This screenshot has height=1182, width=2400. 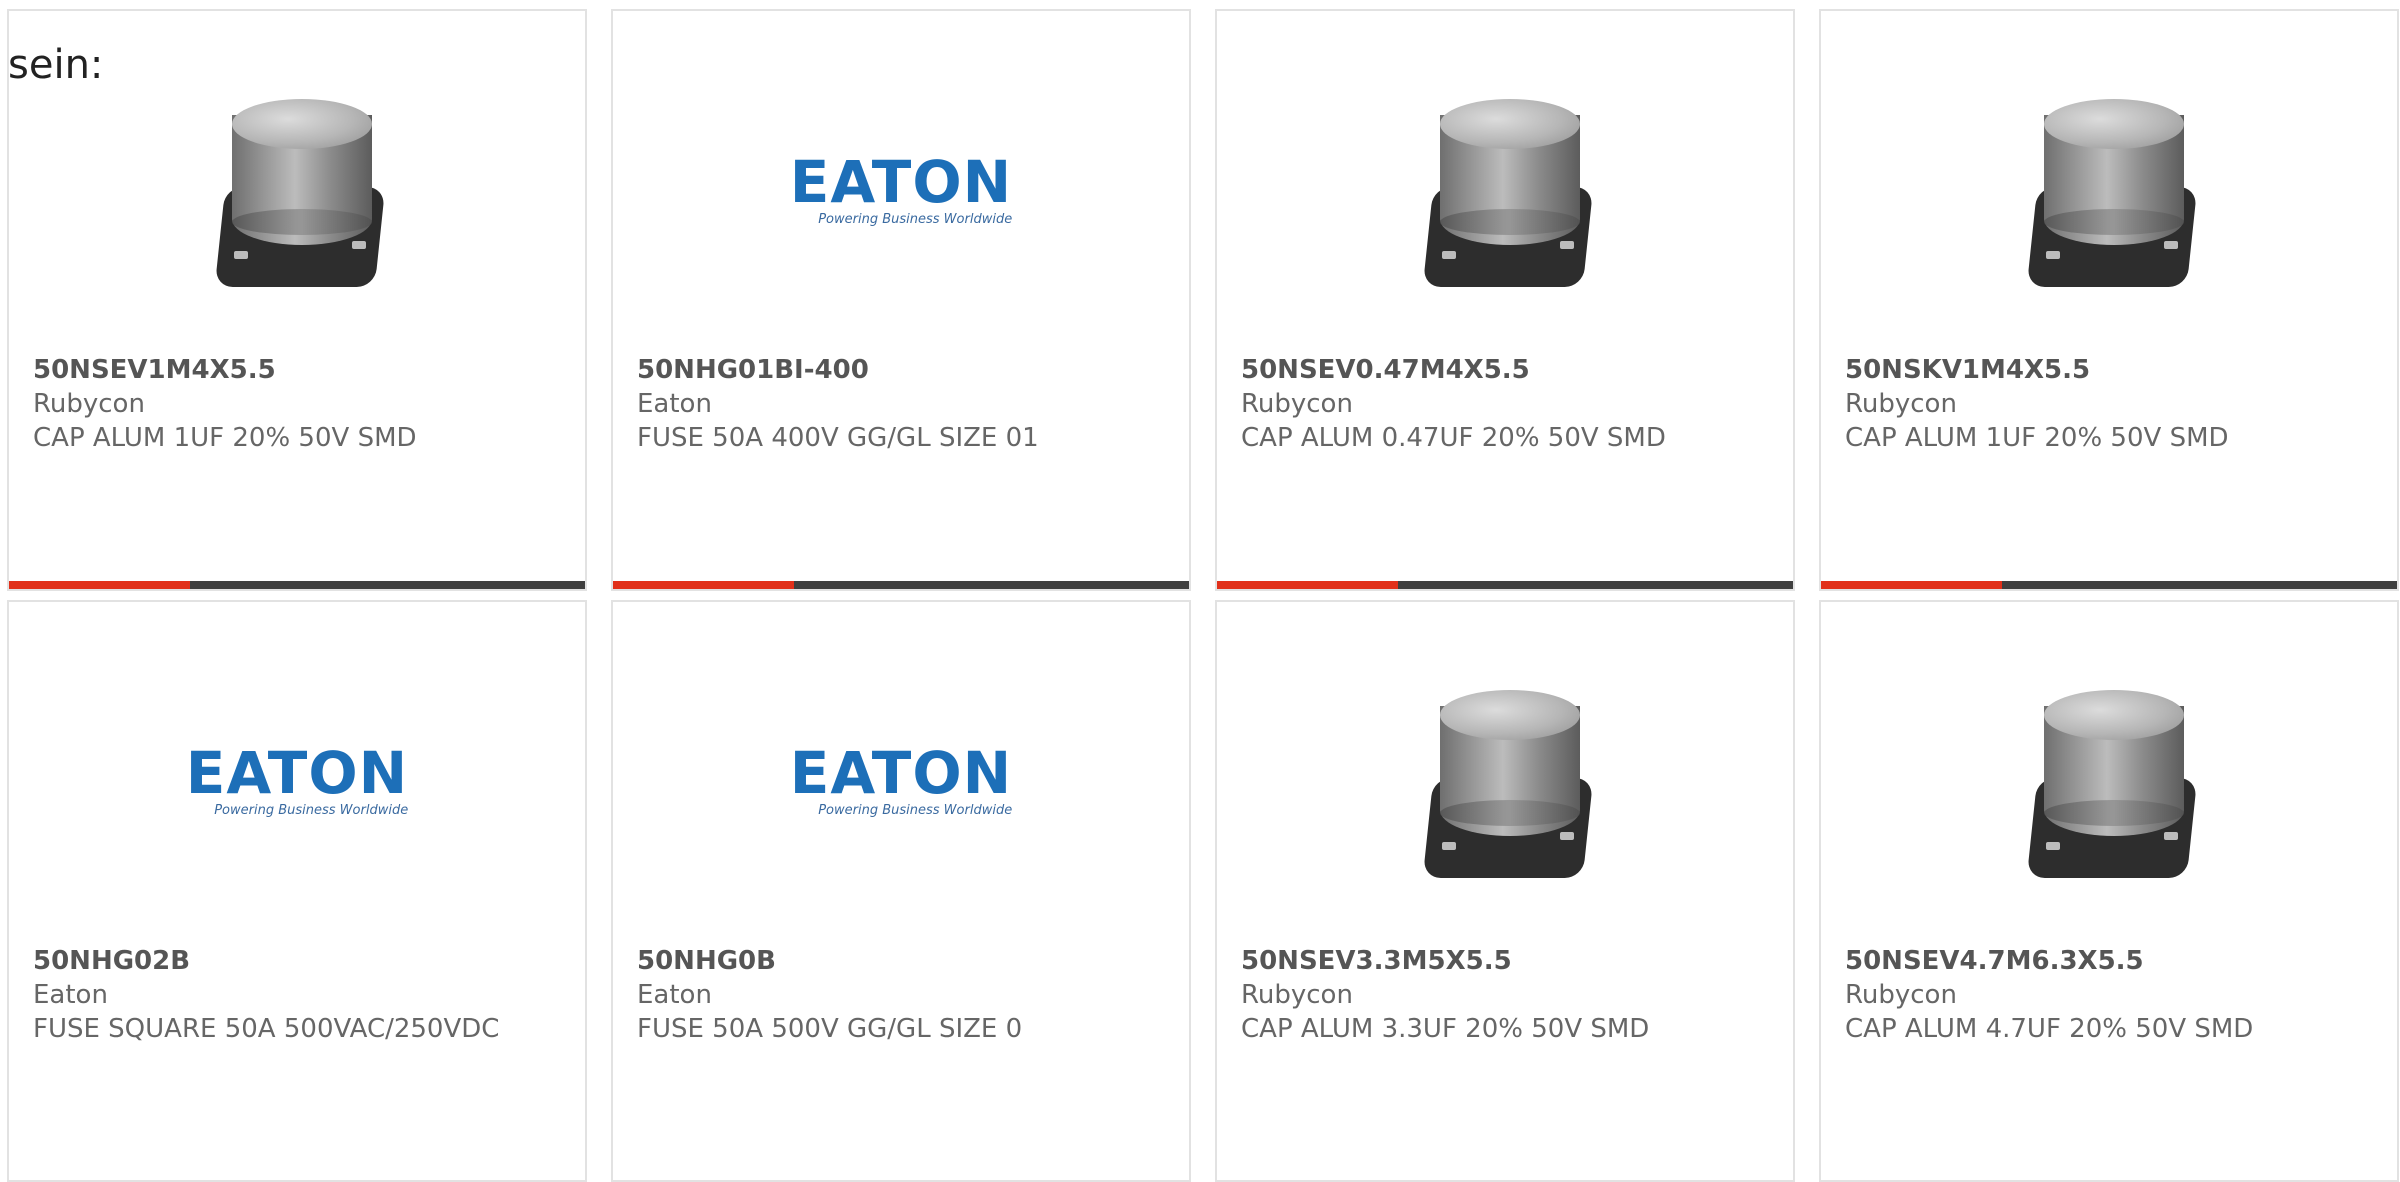 I want to click on part-number: 50NHG01BI-400, so click(x=903, y=370).